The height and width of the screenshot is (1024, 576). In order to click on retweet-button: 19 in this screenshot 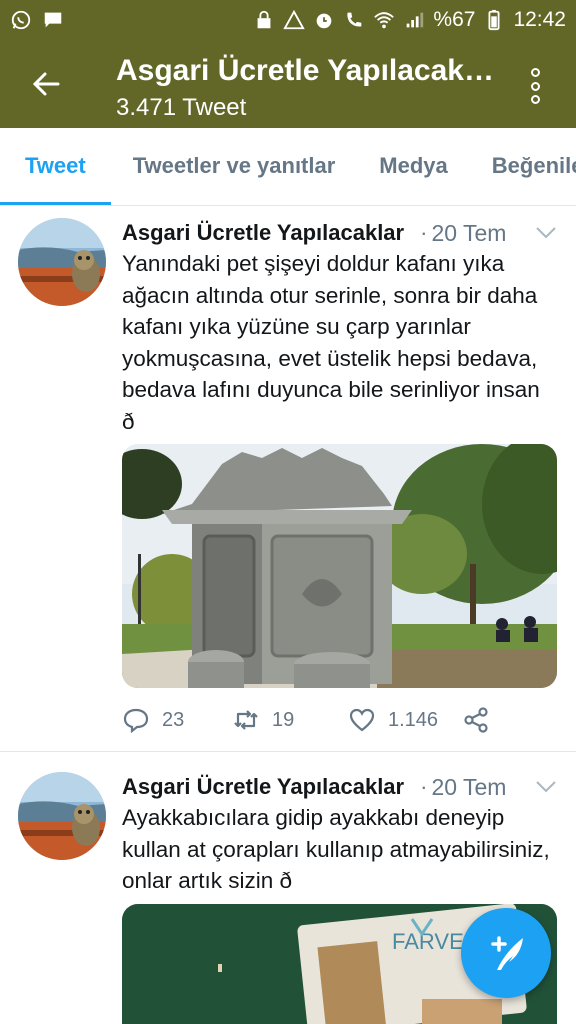, I will do `click(290, 720)`.